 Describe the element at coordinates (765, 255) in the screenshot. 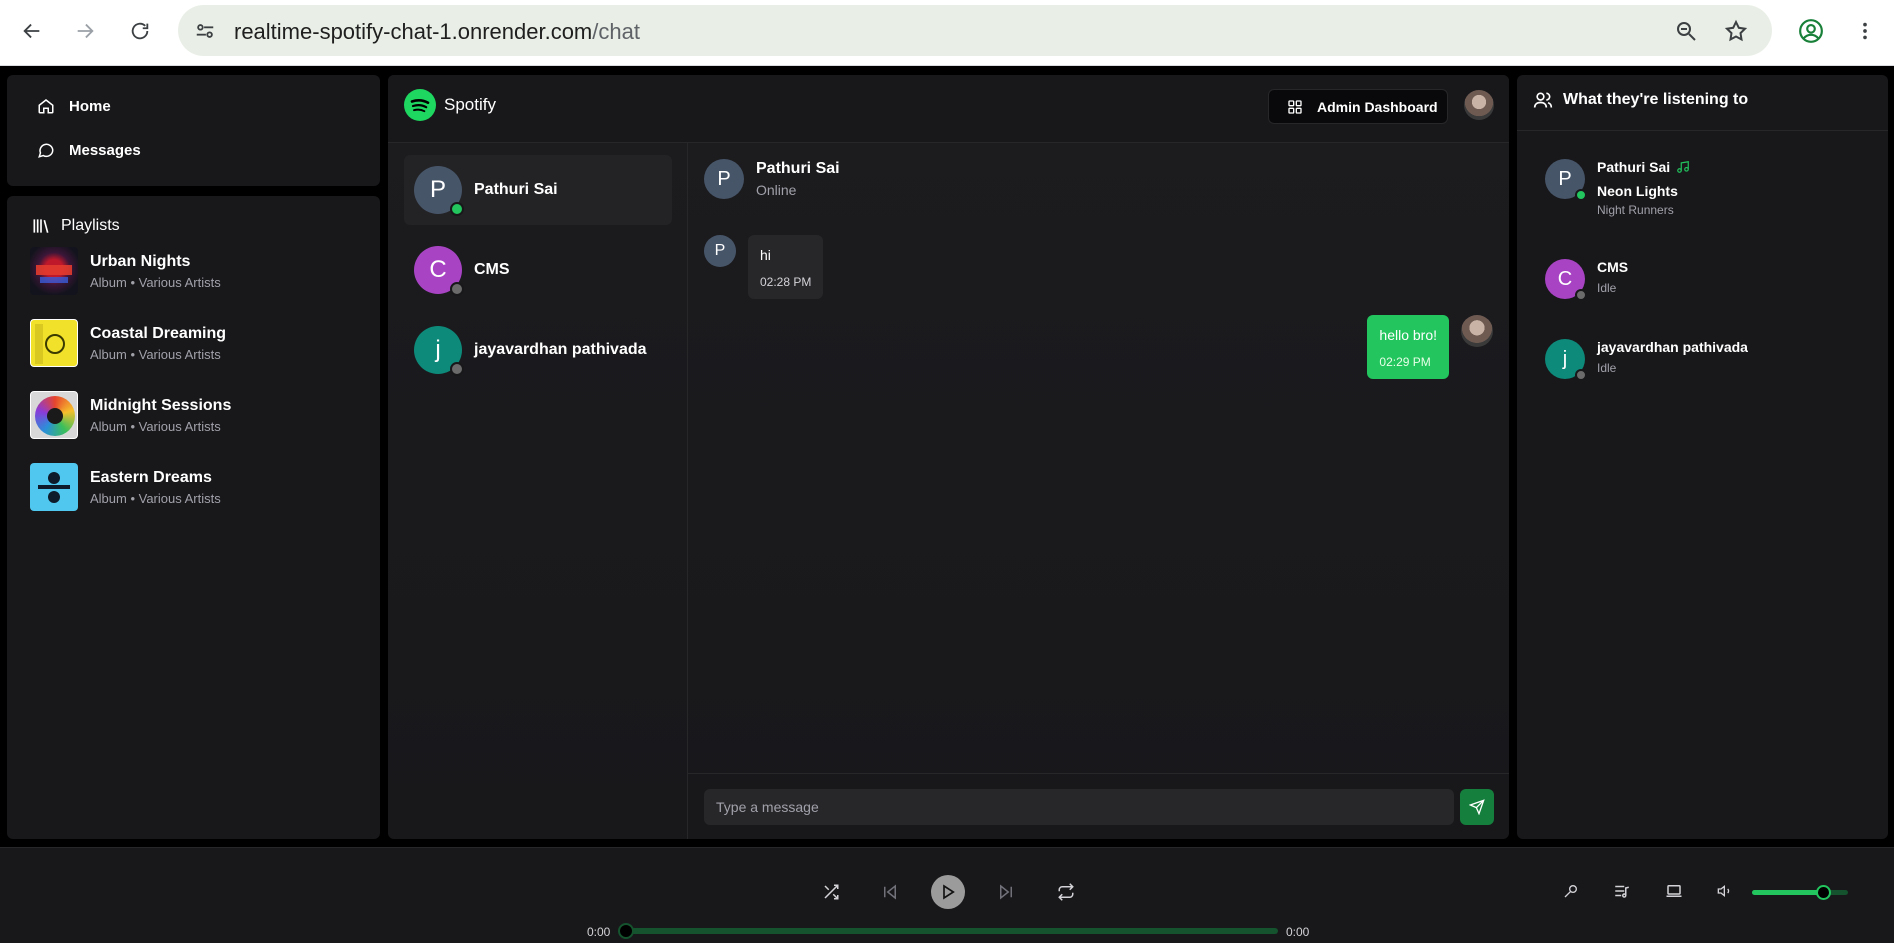

I see `message-text: hi` at that location.